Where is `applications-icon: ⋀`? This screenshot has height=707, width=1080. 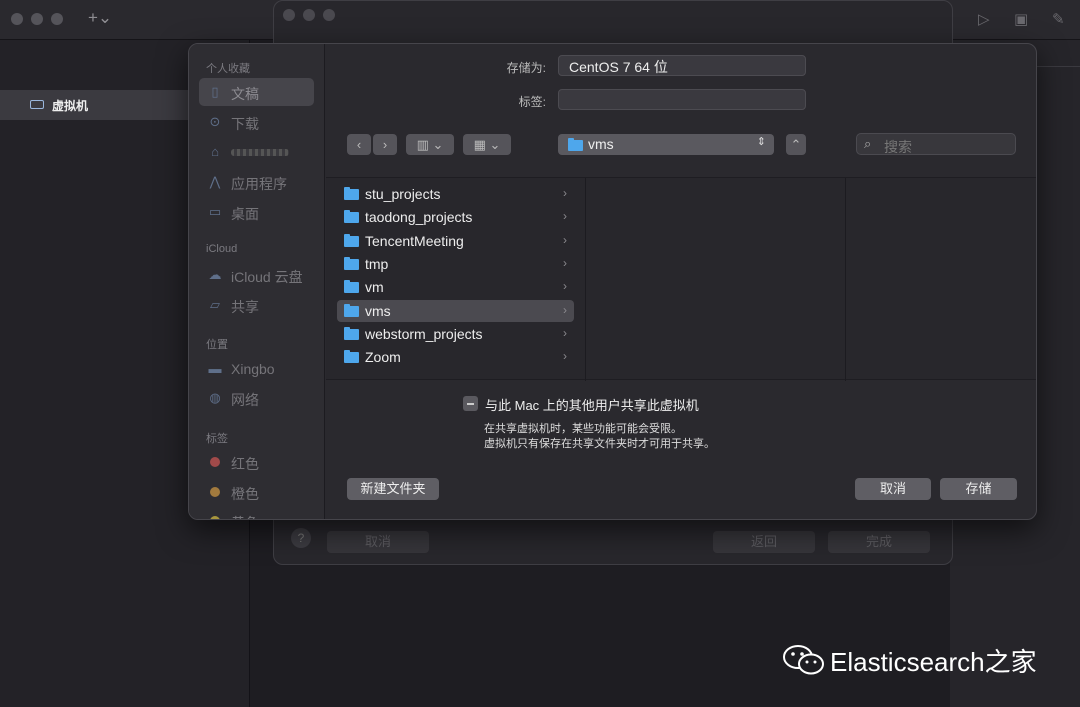
applications-icon: ⋀ is located at coordinates (215, 181).